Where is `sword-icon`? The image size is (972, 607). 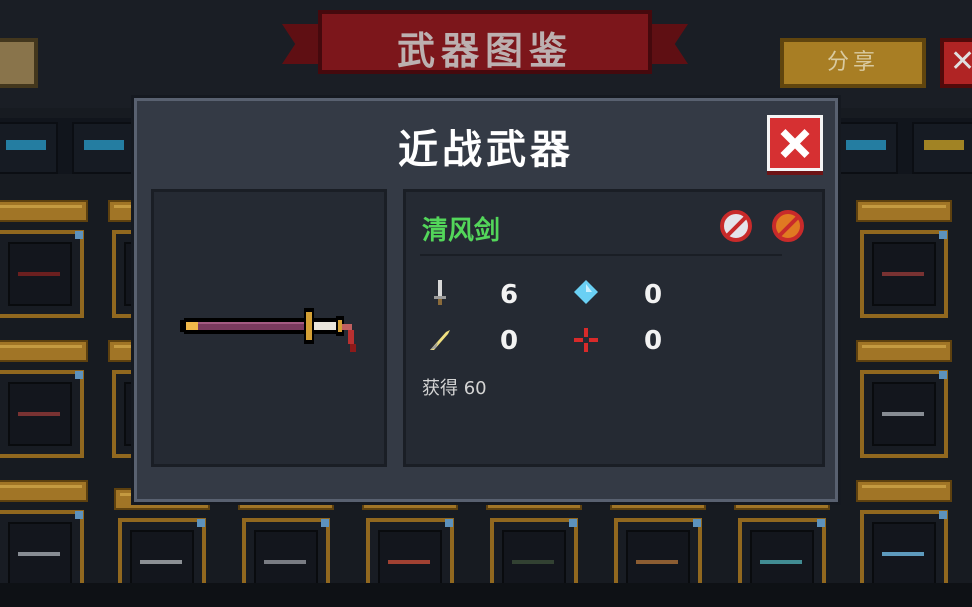
sword-icon is located at coordinates (268, 330).